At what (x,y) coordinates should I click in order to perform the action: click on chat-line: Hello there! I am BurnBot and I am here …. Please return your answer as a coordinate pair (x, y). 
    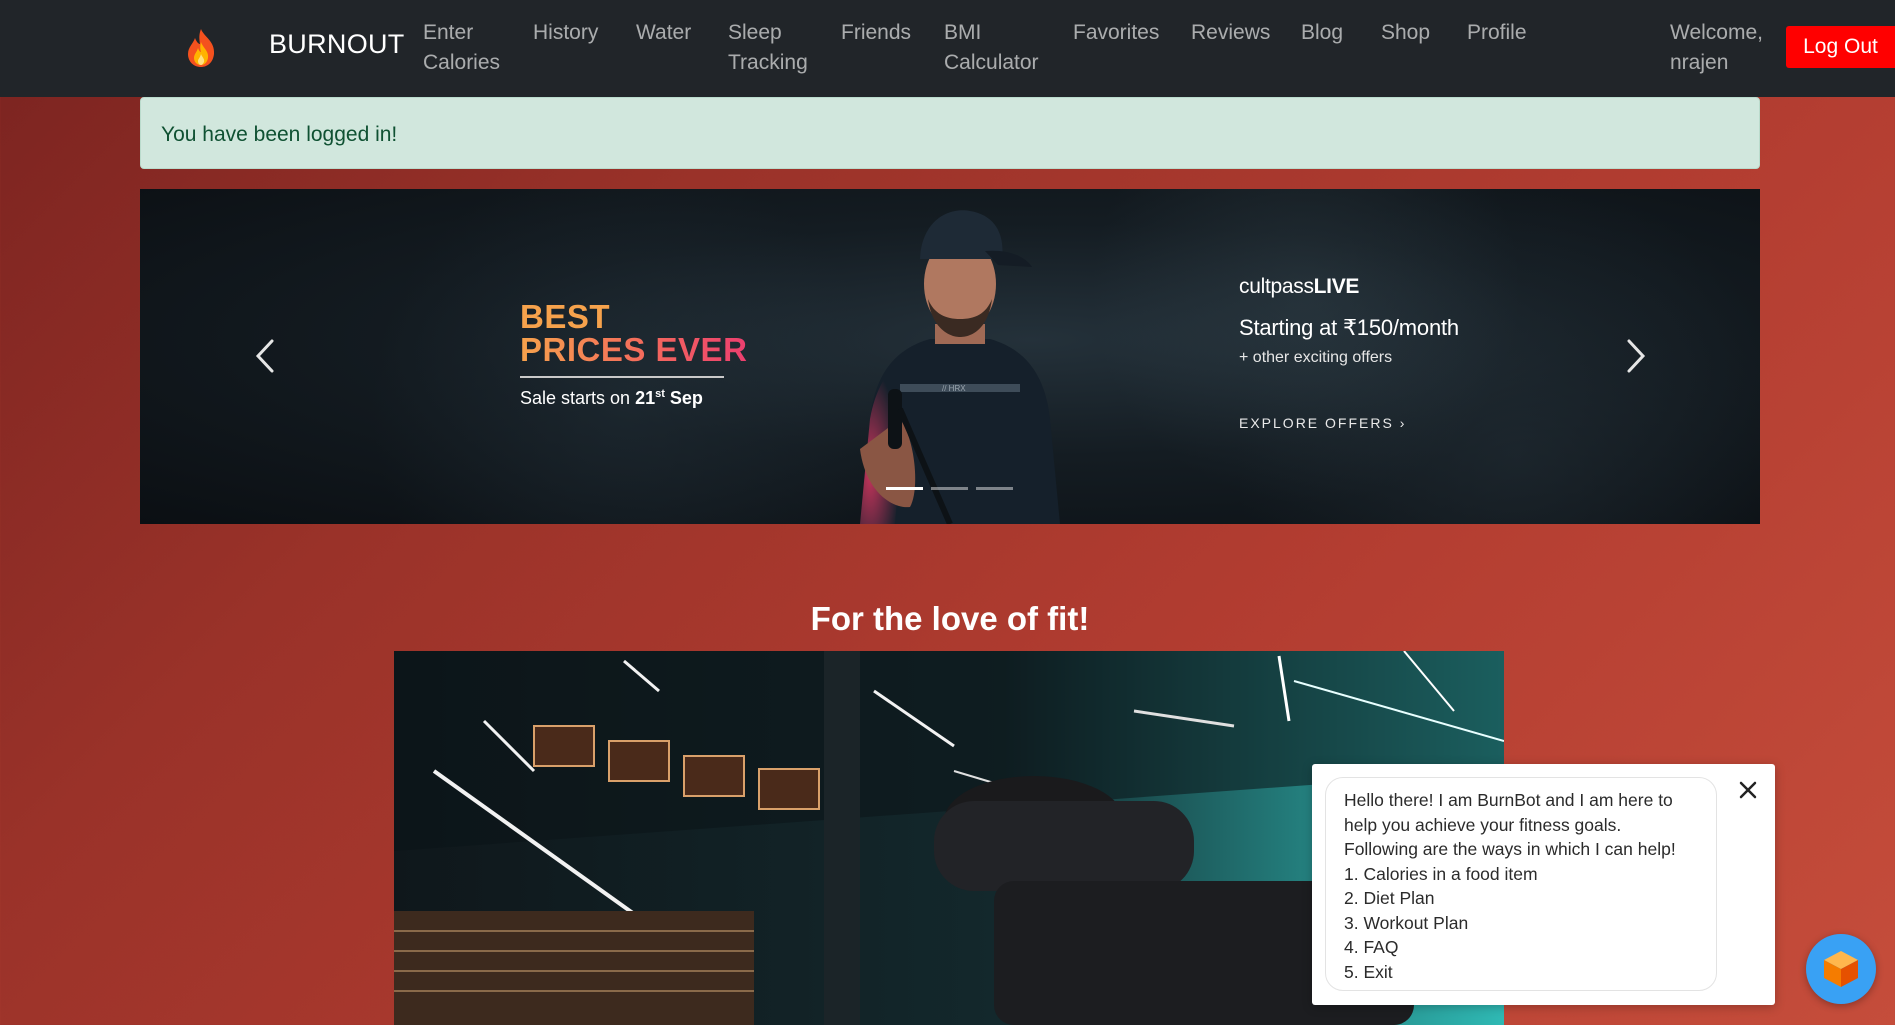
    Looking at the image, I should click on (1508, 800).